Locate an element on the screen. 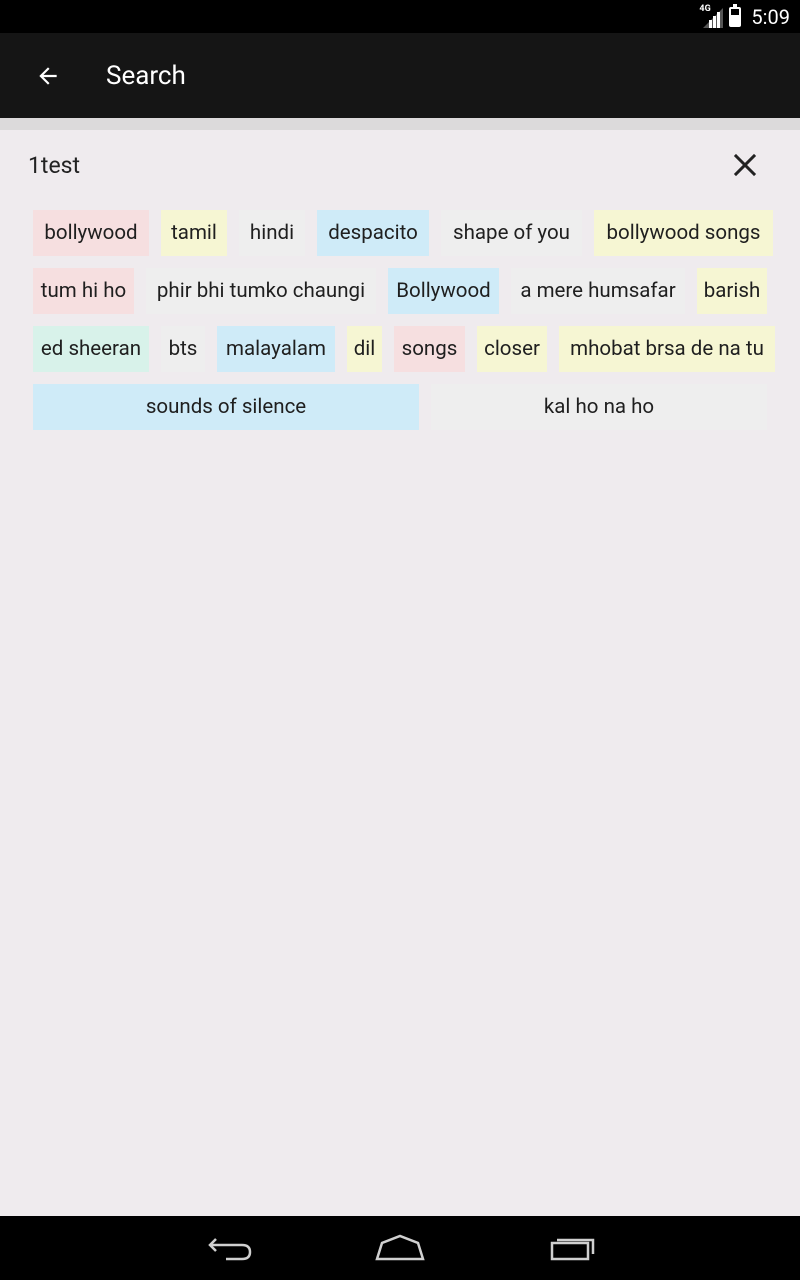 The width and height of the screenshot is (800, 1280). chip-row: sounds of silence kal ho na ho is located at coordinates (404, 407).